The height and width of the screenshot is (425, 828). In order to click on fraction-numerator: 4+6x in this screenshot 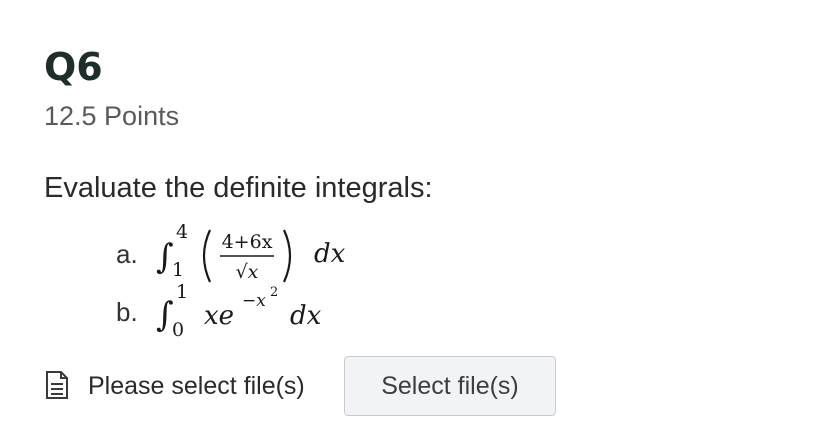, I will do `click(247, 242)`.